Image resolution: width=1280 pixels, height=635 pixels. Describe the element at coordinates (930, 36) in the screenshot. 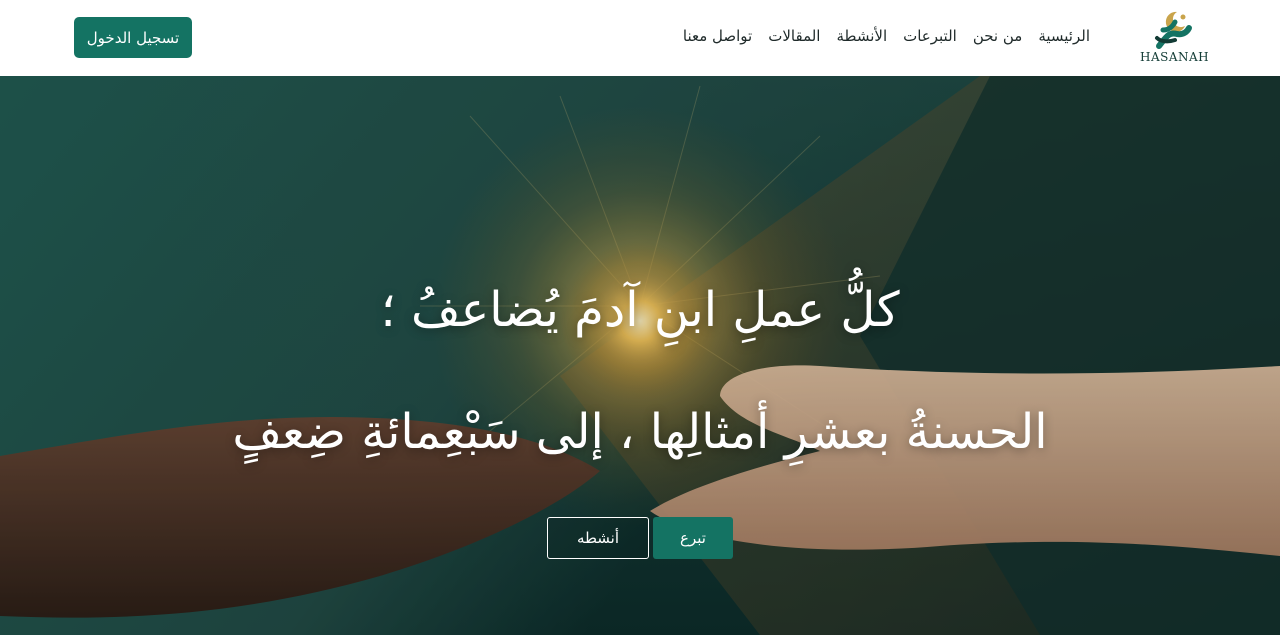

I see `nav-link-donations: التبرعات` at that location.